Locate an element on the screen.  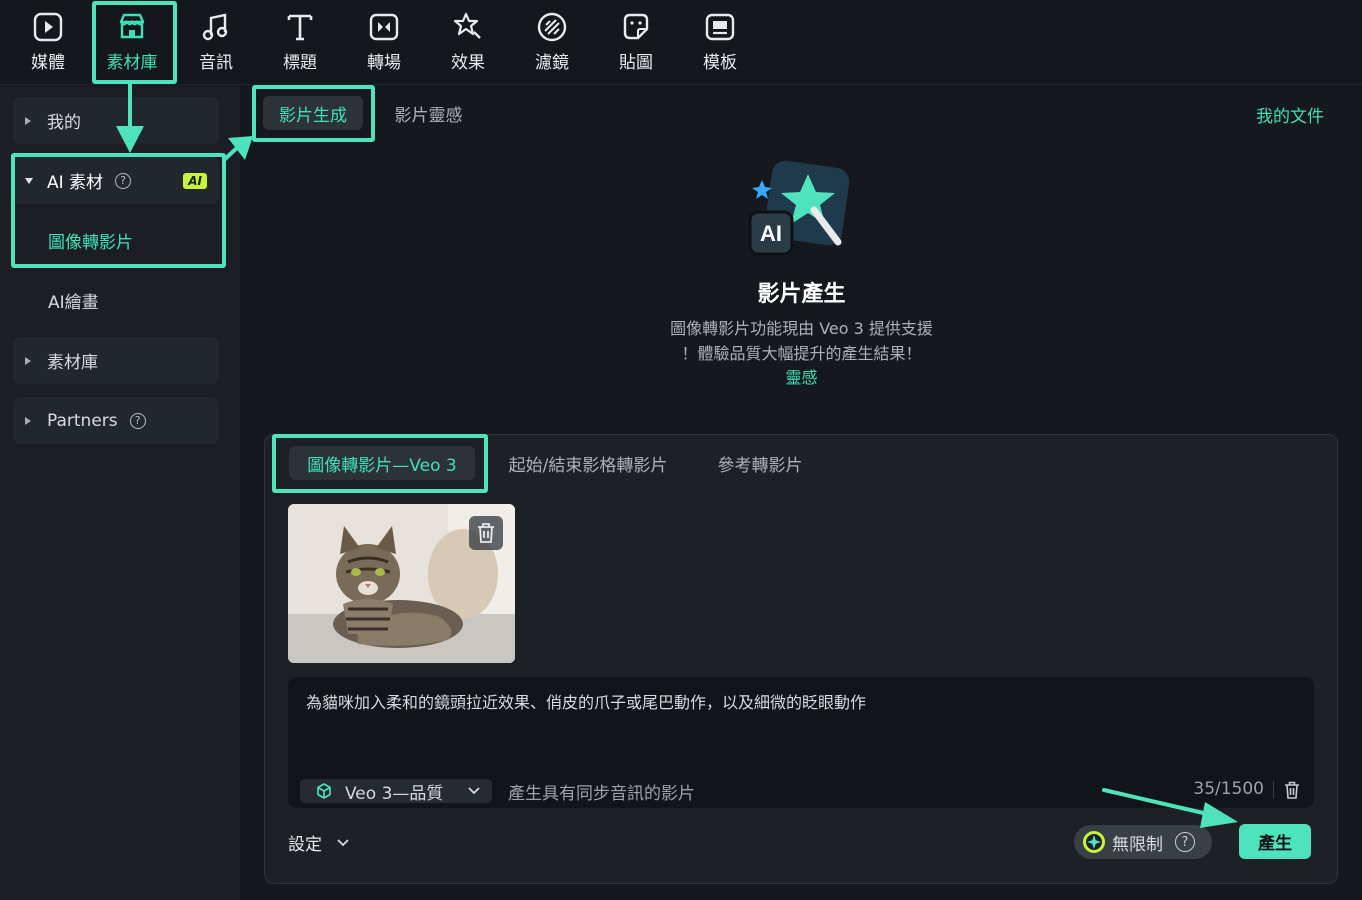
subtab-image-to-video-veo3: 圖像轉影片—Veo 3 is located at coordinates (382, 463).